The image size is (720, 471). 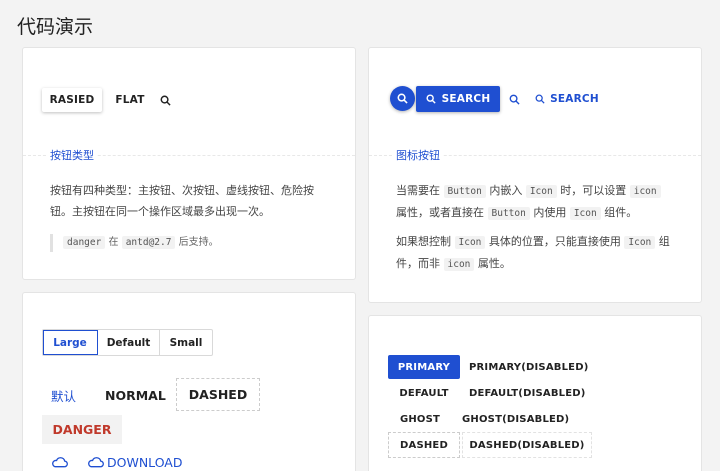 I want to click on flat-button: FLAT, so click(x=130, y=100).